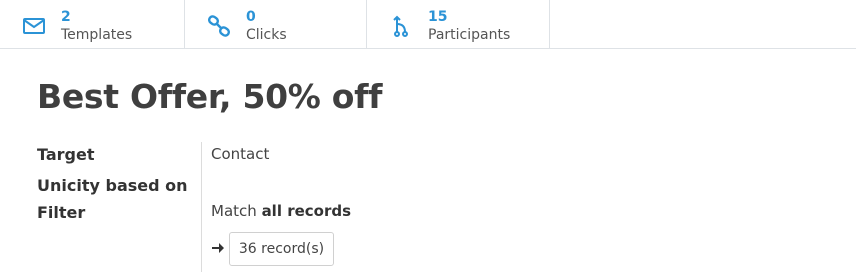  Describe the element at coordinates (281, 249) in the screenshot. I see `records-button: 36 record(s)` at that location.